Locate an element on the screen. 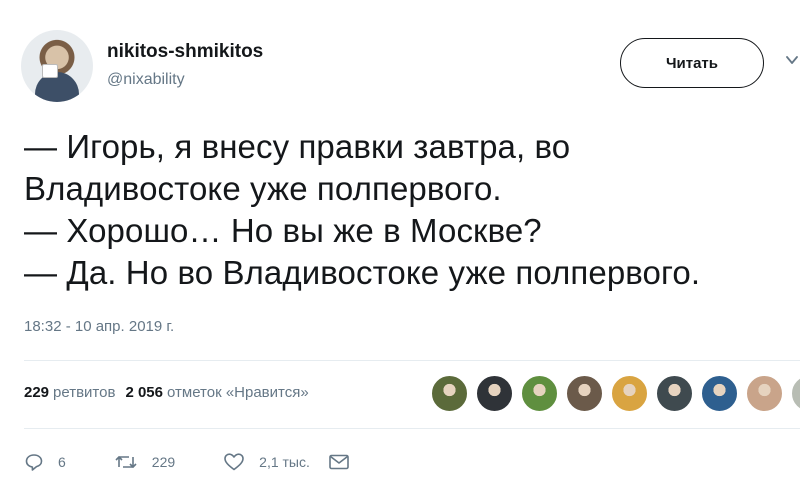  direct-message-action is located at coordinates (346, 462).